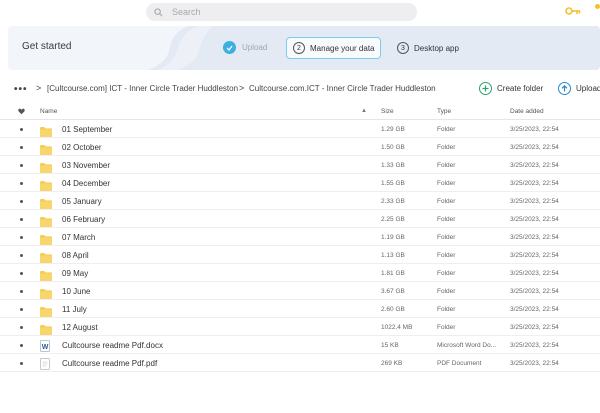  Describe the element at coordinates (48, 111) in the screenshot. I see `column-header-name: Name` at that location.